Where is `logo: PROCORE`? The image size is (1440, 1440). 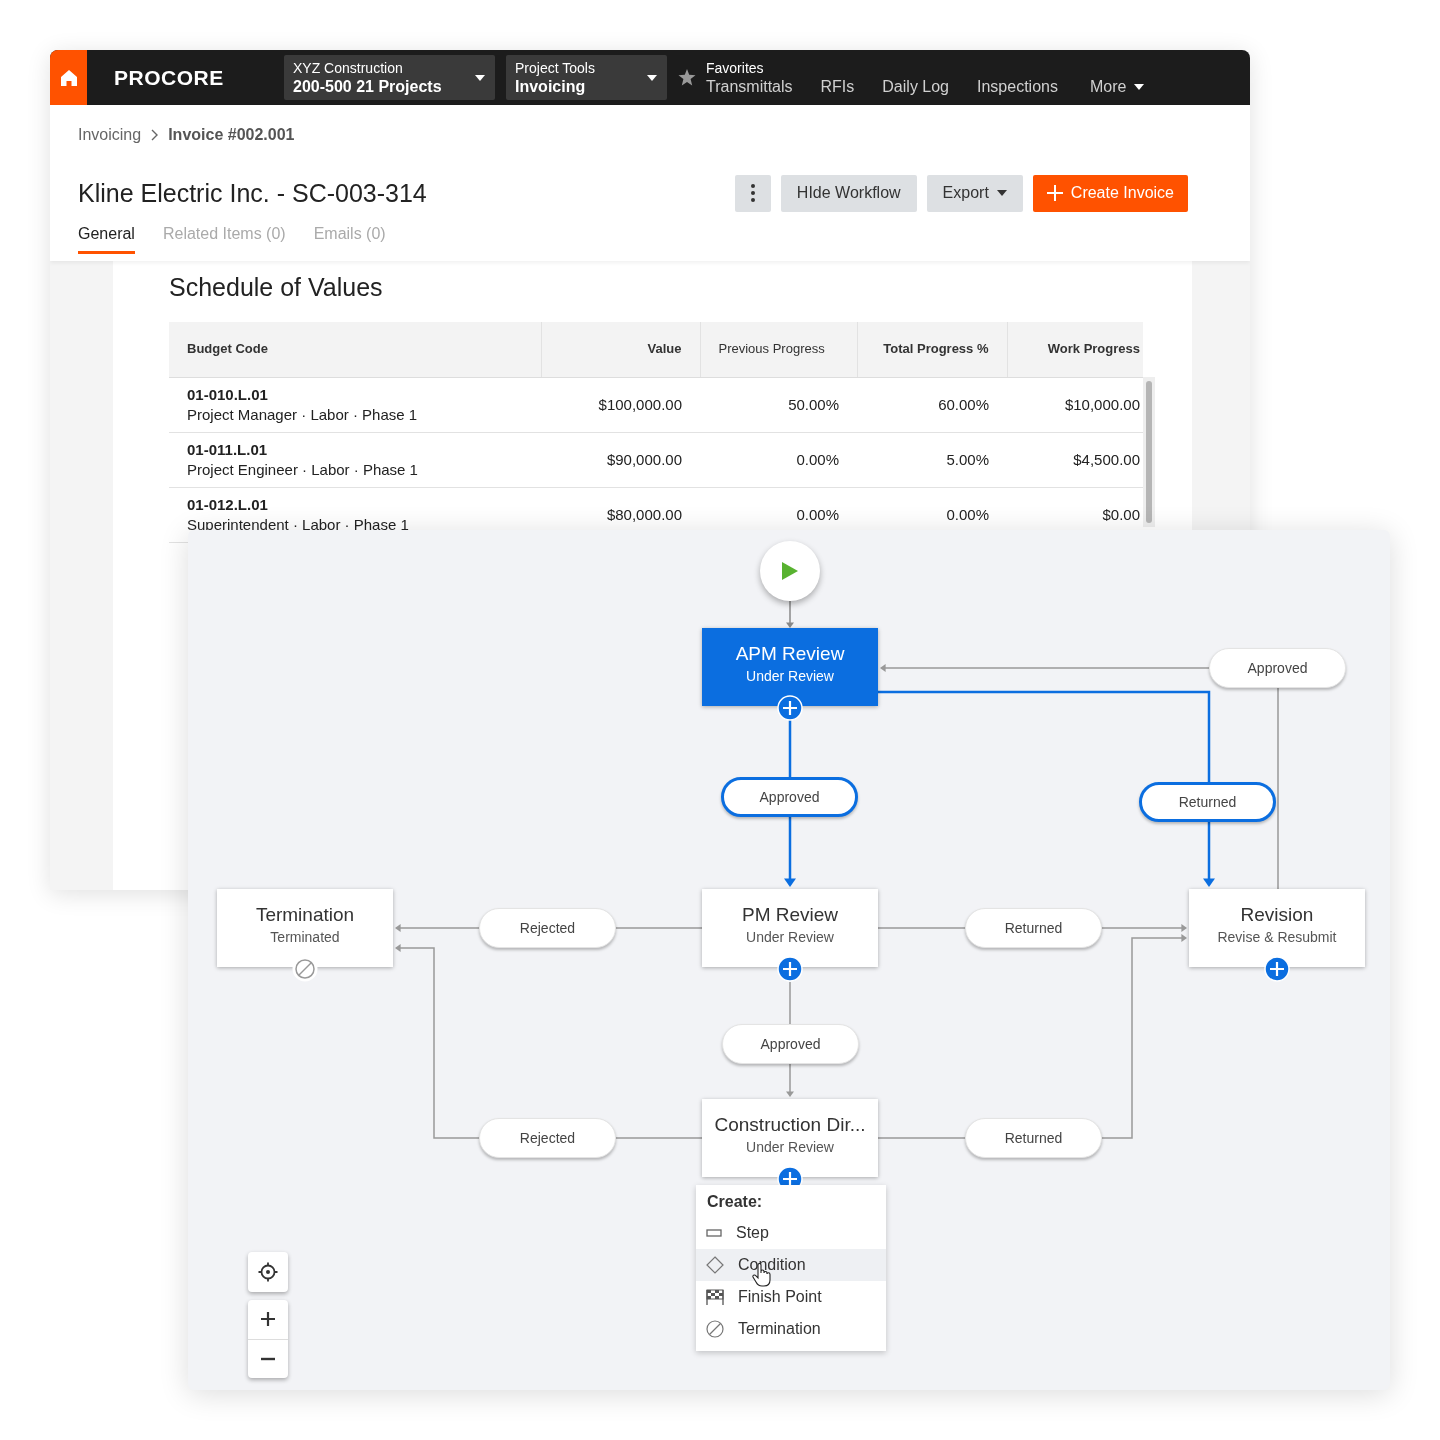 logo: PROCORE is located at coordinates (199, 77).